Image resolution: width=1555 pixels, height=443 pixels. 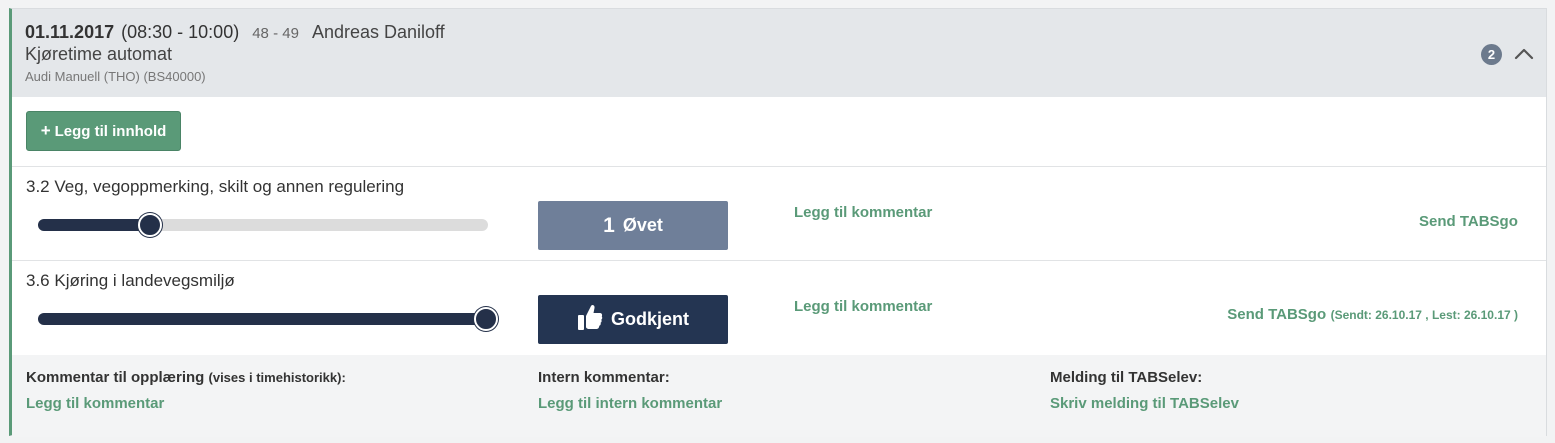 I want to click on add-training-comment-link: Legg til kommentar, so click(x=95, y=403).